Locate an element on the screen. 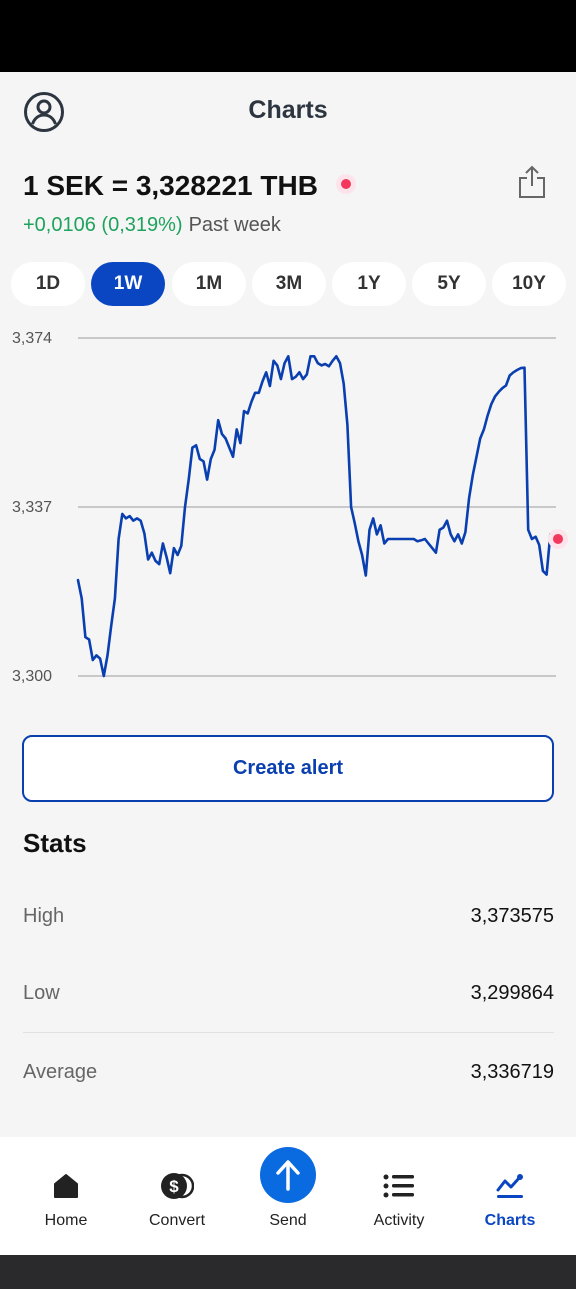 The width and height of the screenshot is (576, 1289). bottom-nav: Home $ Convert Send Activity Charts is located at coordinates (288, 1196).